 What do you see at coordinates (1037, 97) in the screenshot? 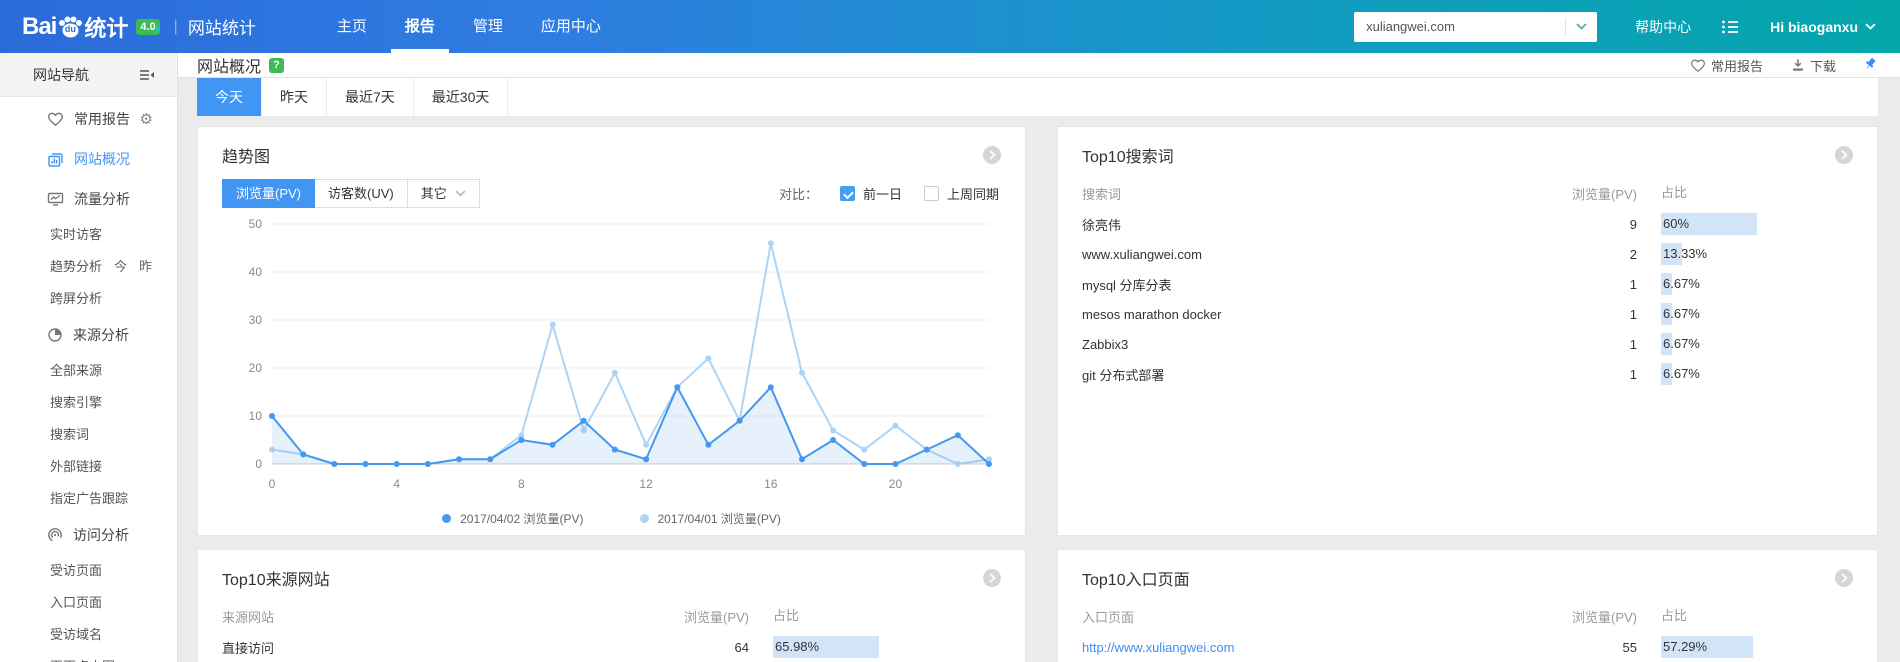
I see `date-range-tabs: 今天 昨天 最近7天 最近30天` at bounding box center [1037, 97].